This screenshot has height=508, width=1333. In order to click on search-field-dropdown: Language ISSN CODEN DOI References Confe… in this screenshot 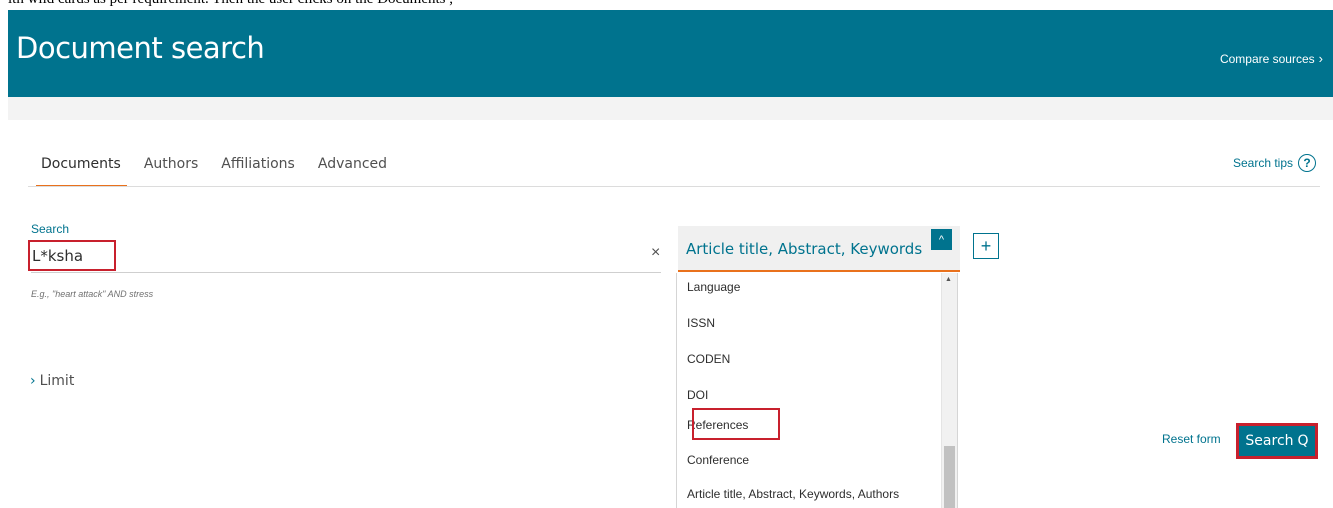, I will do `click(817, 390)`.